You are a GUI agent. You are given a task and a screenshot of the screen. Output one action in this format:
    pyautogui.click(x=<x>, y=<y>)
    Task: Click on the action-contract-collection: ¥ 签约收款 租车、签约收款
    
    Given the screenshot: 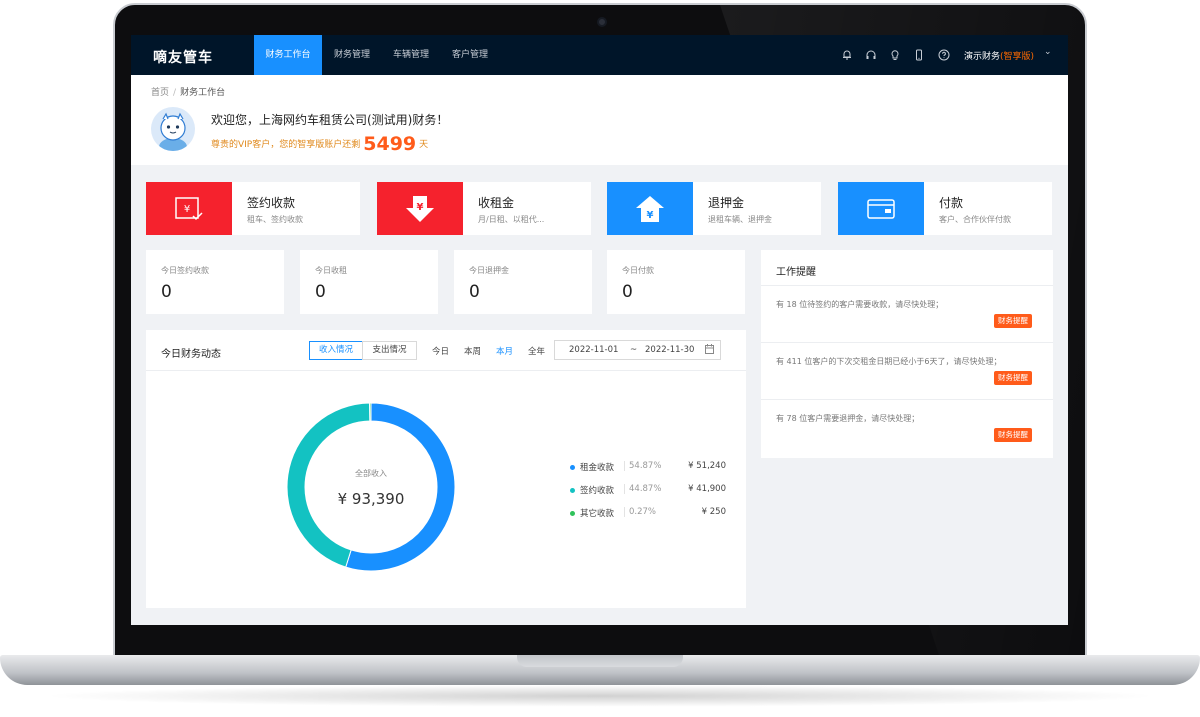 What is the action you would take?
    pyautogui.click(x=253, y=208)
    